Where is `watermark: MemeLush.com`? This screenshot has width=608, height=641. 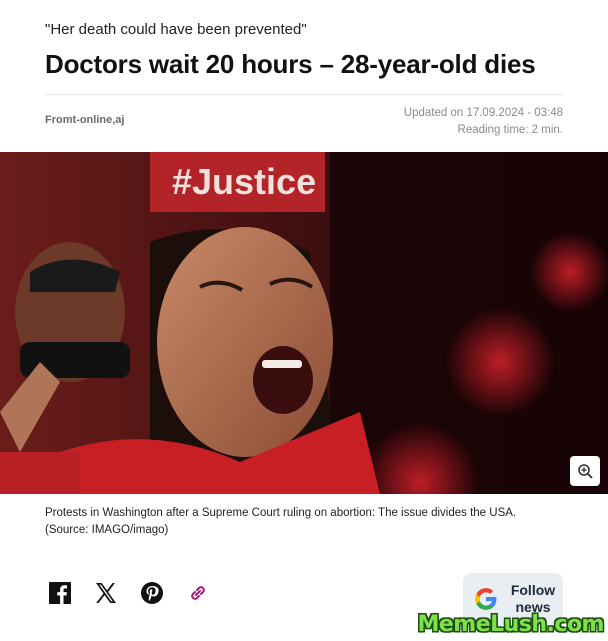 watermark: MemeLush.com is located at coordinates (510, 624).